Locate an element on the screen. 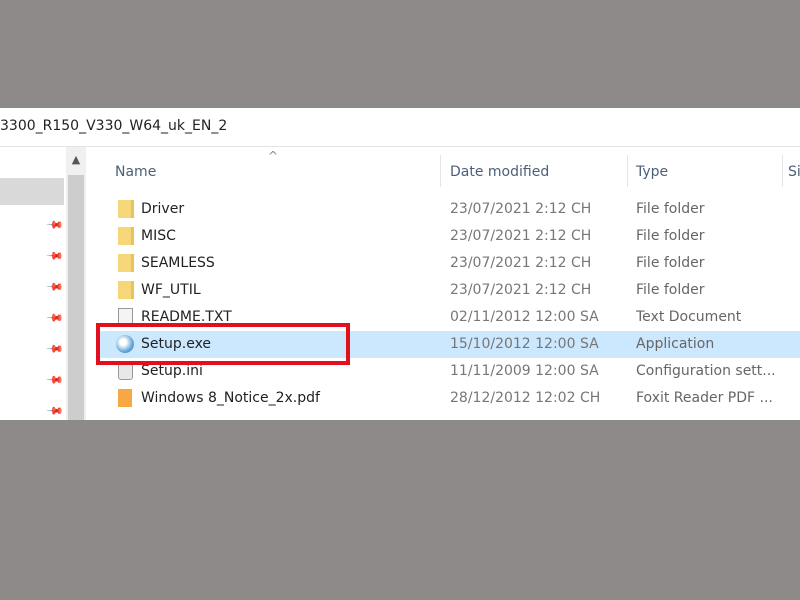 Image resolution: width=800 pixels, height=600 pixels. file-type: Text Document is located at coordinates (689, 317).